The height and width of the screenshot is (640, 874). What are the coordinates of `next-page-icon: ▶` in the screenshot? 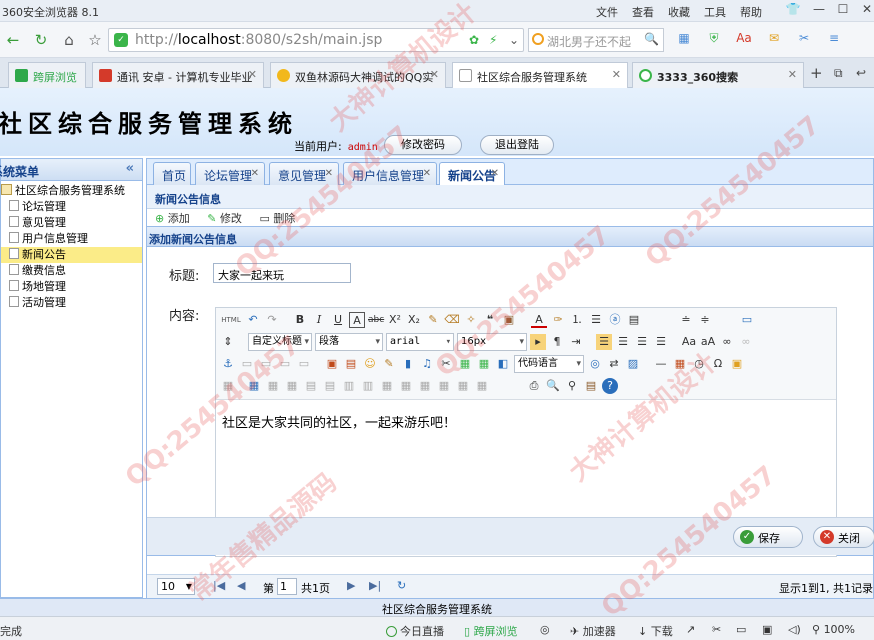 It's located at (351, 585).